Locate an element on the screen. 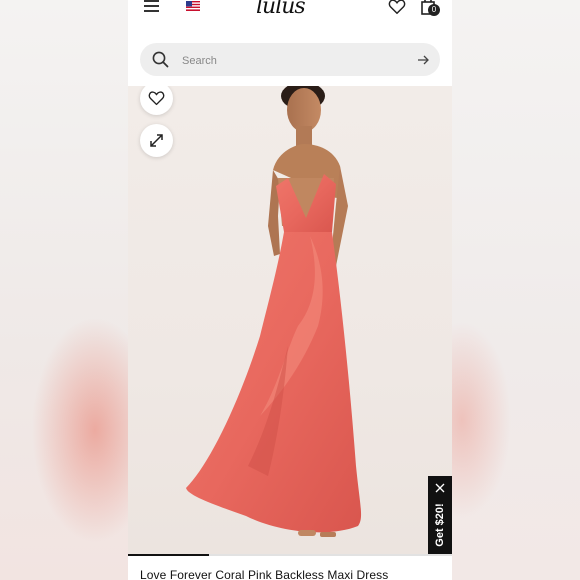 Image resolution: width=580 pixels, height=580 pixels. us-flag-icon is located at coordinates (193, 6).